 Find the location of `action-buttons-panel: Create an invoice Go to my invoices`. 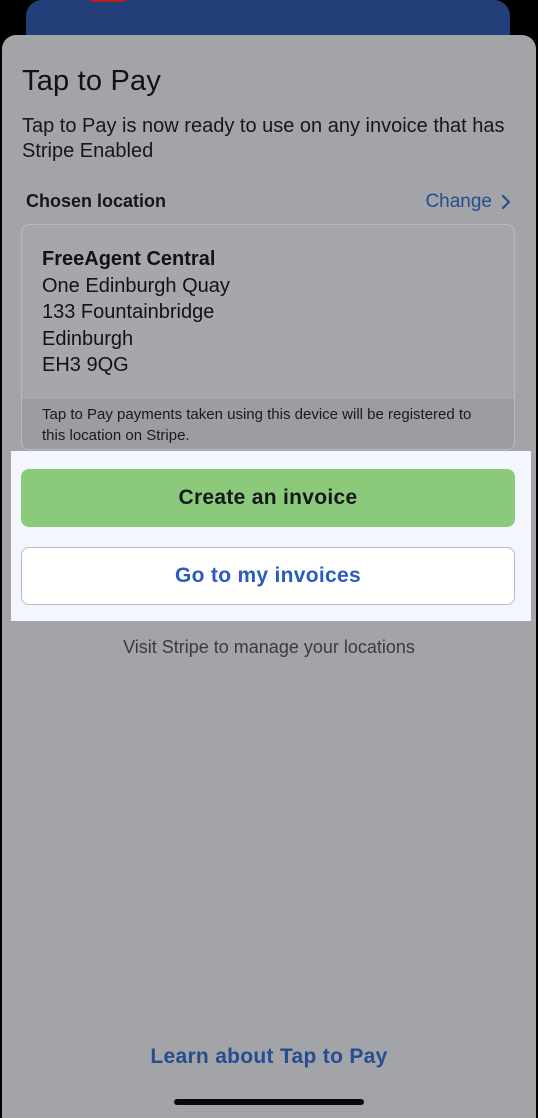

action-buttons-panel: Create an invoice Go to my invoices is located at coordinates (271, 536).